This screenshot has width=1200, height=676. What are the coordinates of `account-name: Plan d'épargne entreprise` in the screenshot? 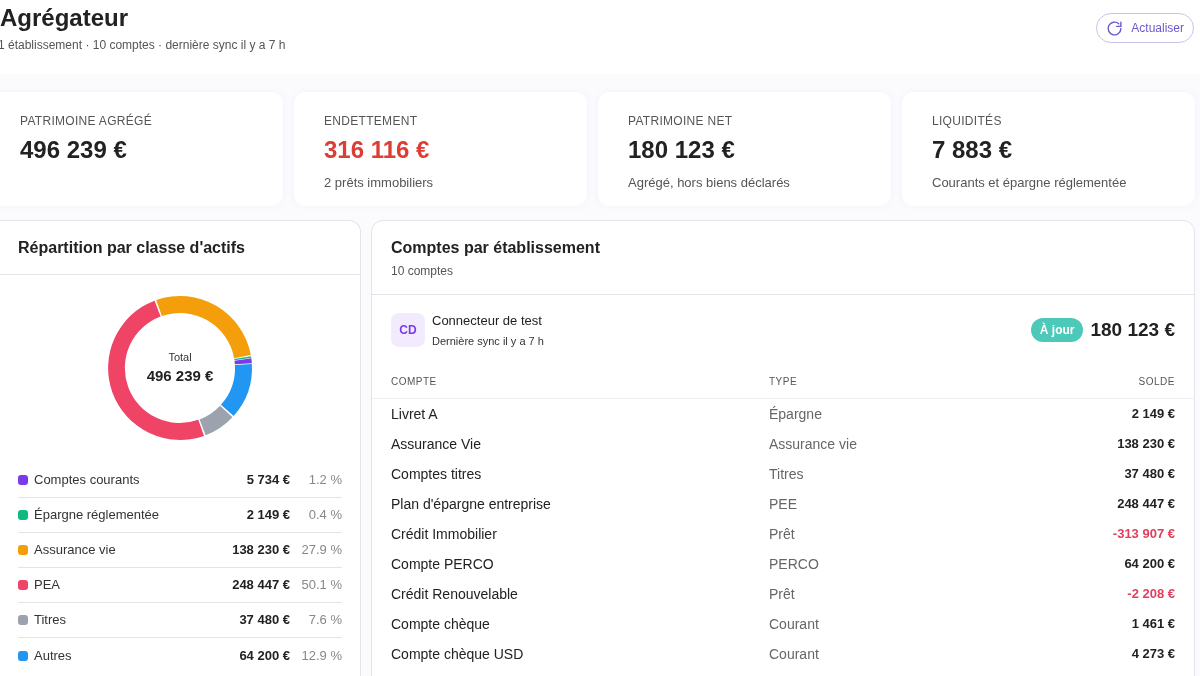 It's located at (471, 504).